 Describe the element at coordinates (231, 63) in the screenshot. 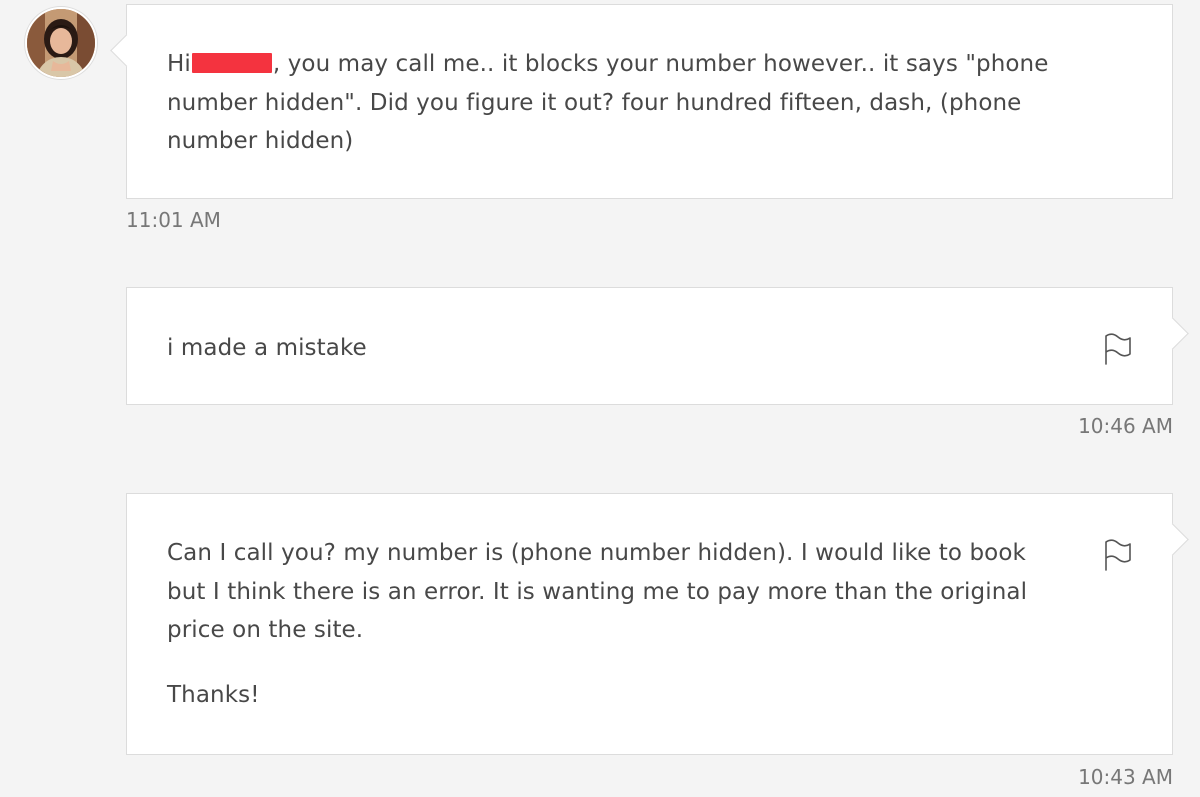

I see `redaction-mark` at that location.